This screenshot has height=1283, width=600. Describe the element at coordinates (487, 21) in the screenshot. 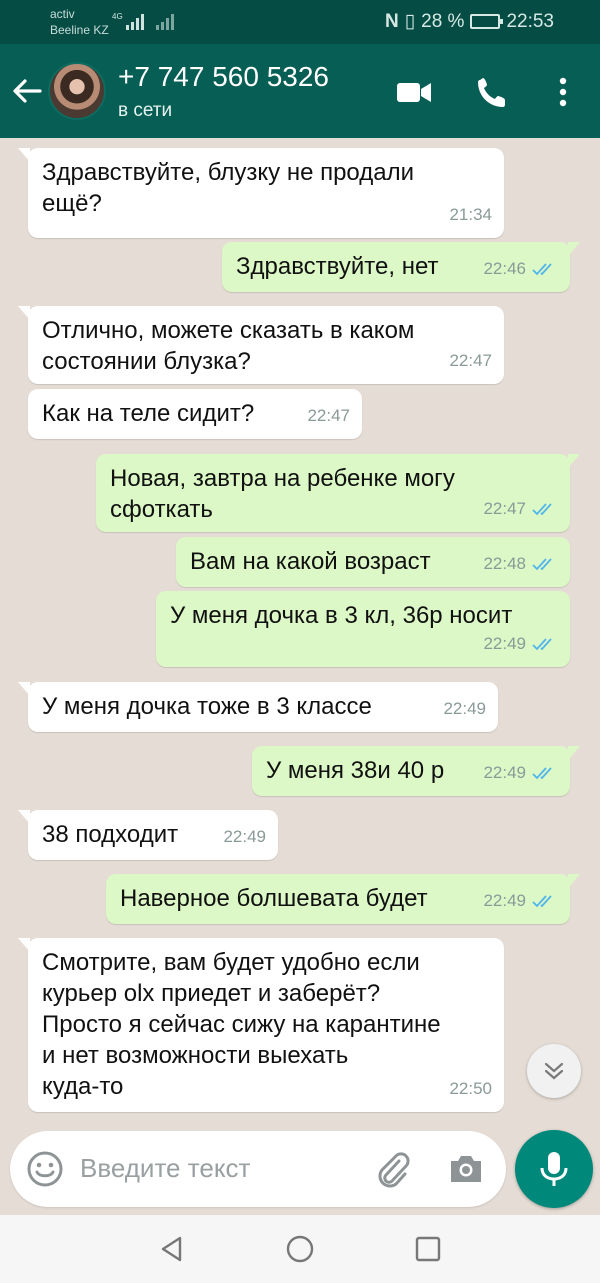

I see `battery-icon` at that location.